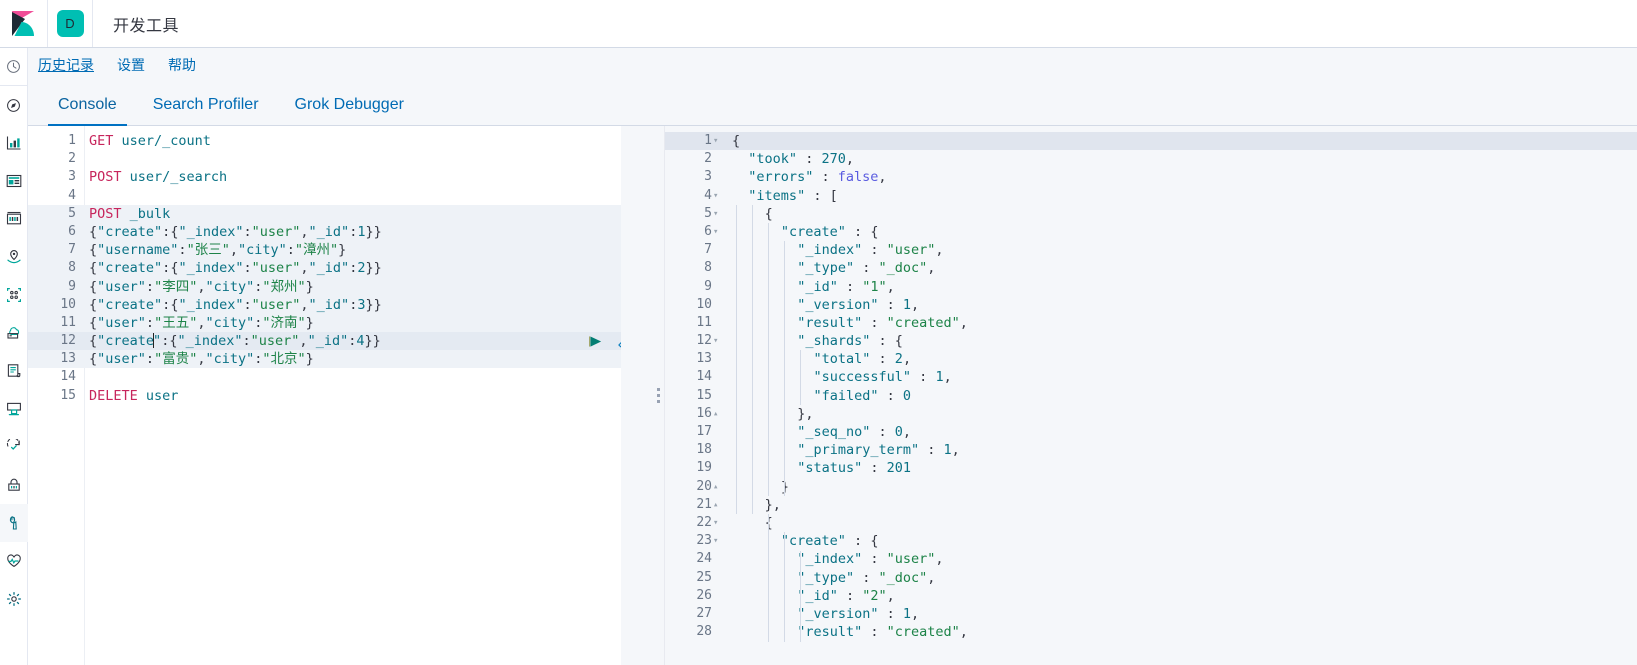  What do you see at coordinates (691, 523) in the screenshot?
I see `line-number: 22 ▾` at bounding box center [691, 523].